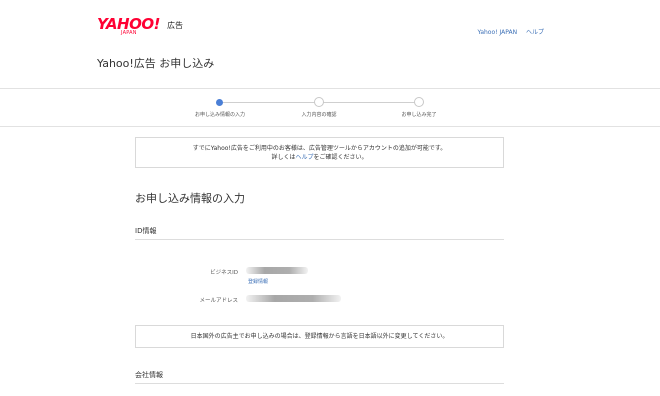 This screenshot has width=660, height=396. What do you see at coordinates (330, 126) in the screenshot?
I see `stepper-divider` at bounding box center [330, 126].